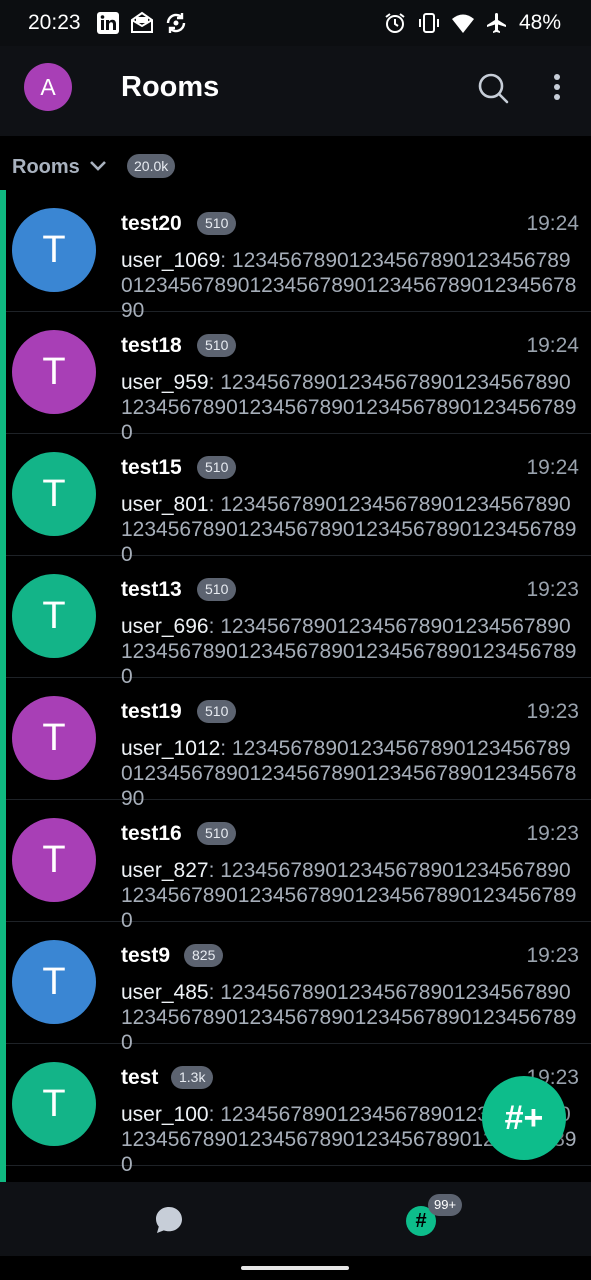 This screenshot has height=1280, width=591. What do you see at coordinates (165, 382) in the screenshot?
I see `message-sender: user_959` at bounding box center [165, 382].